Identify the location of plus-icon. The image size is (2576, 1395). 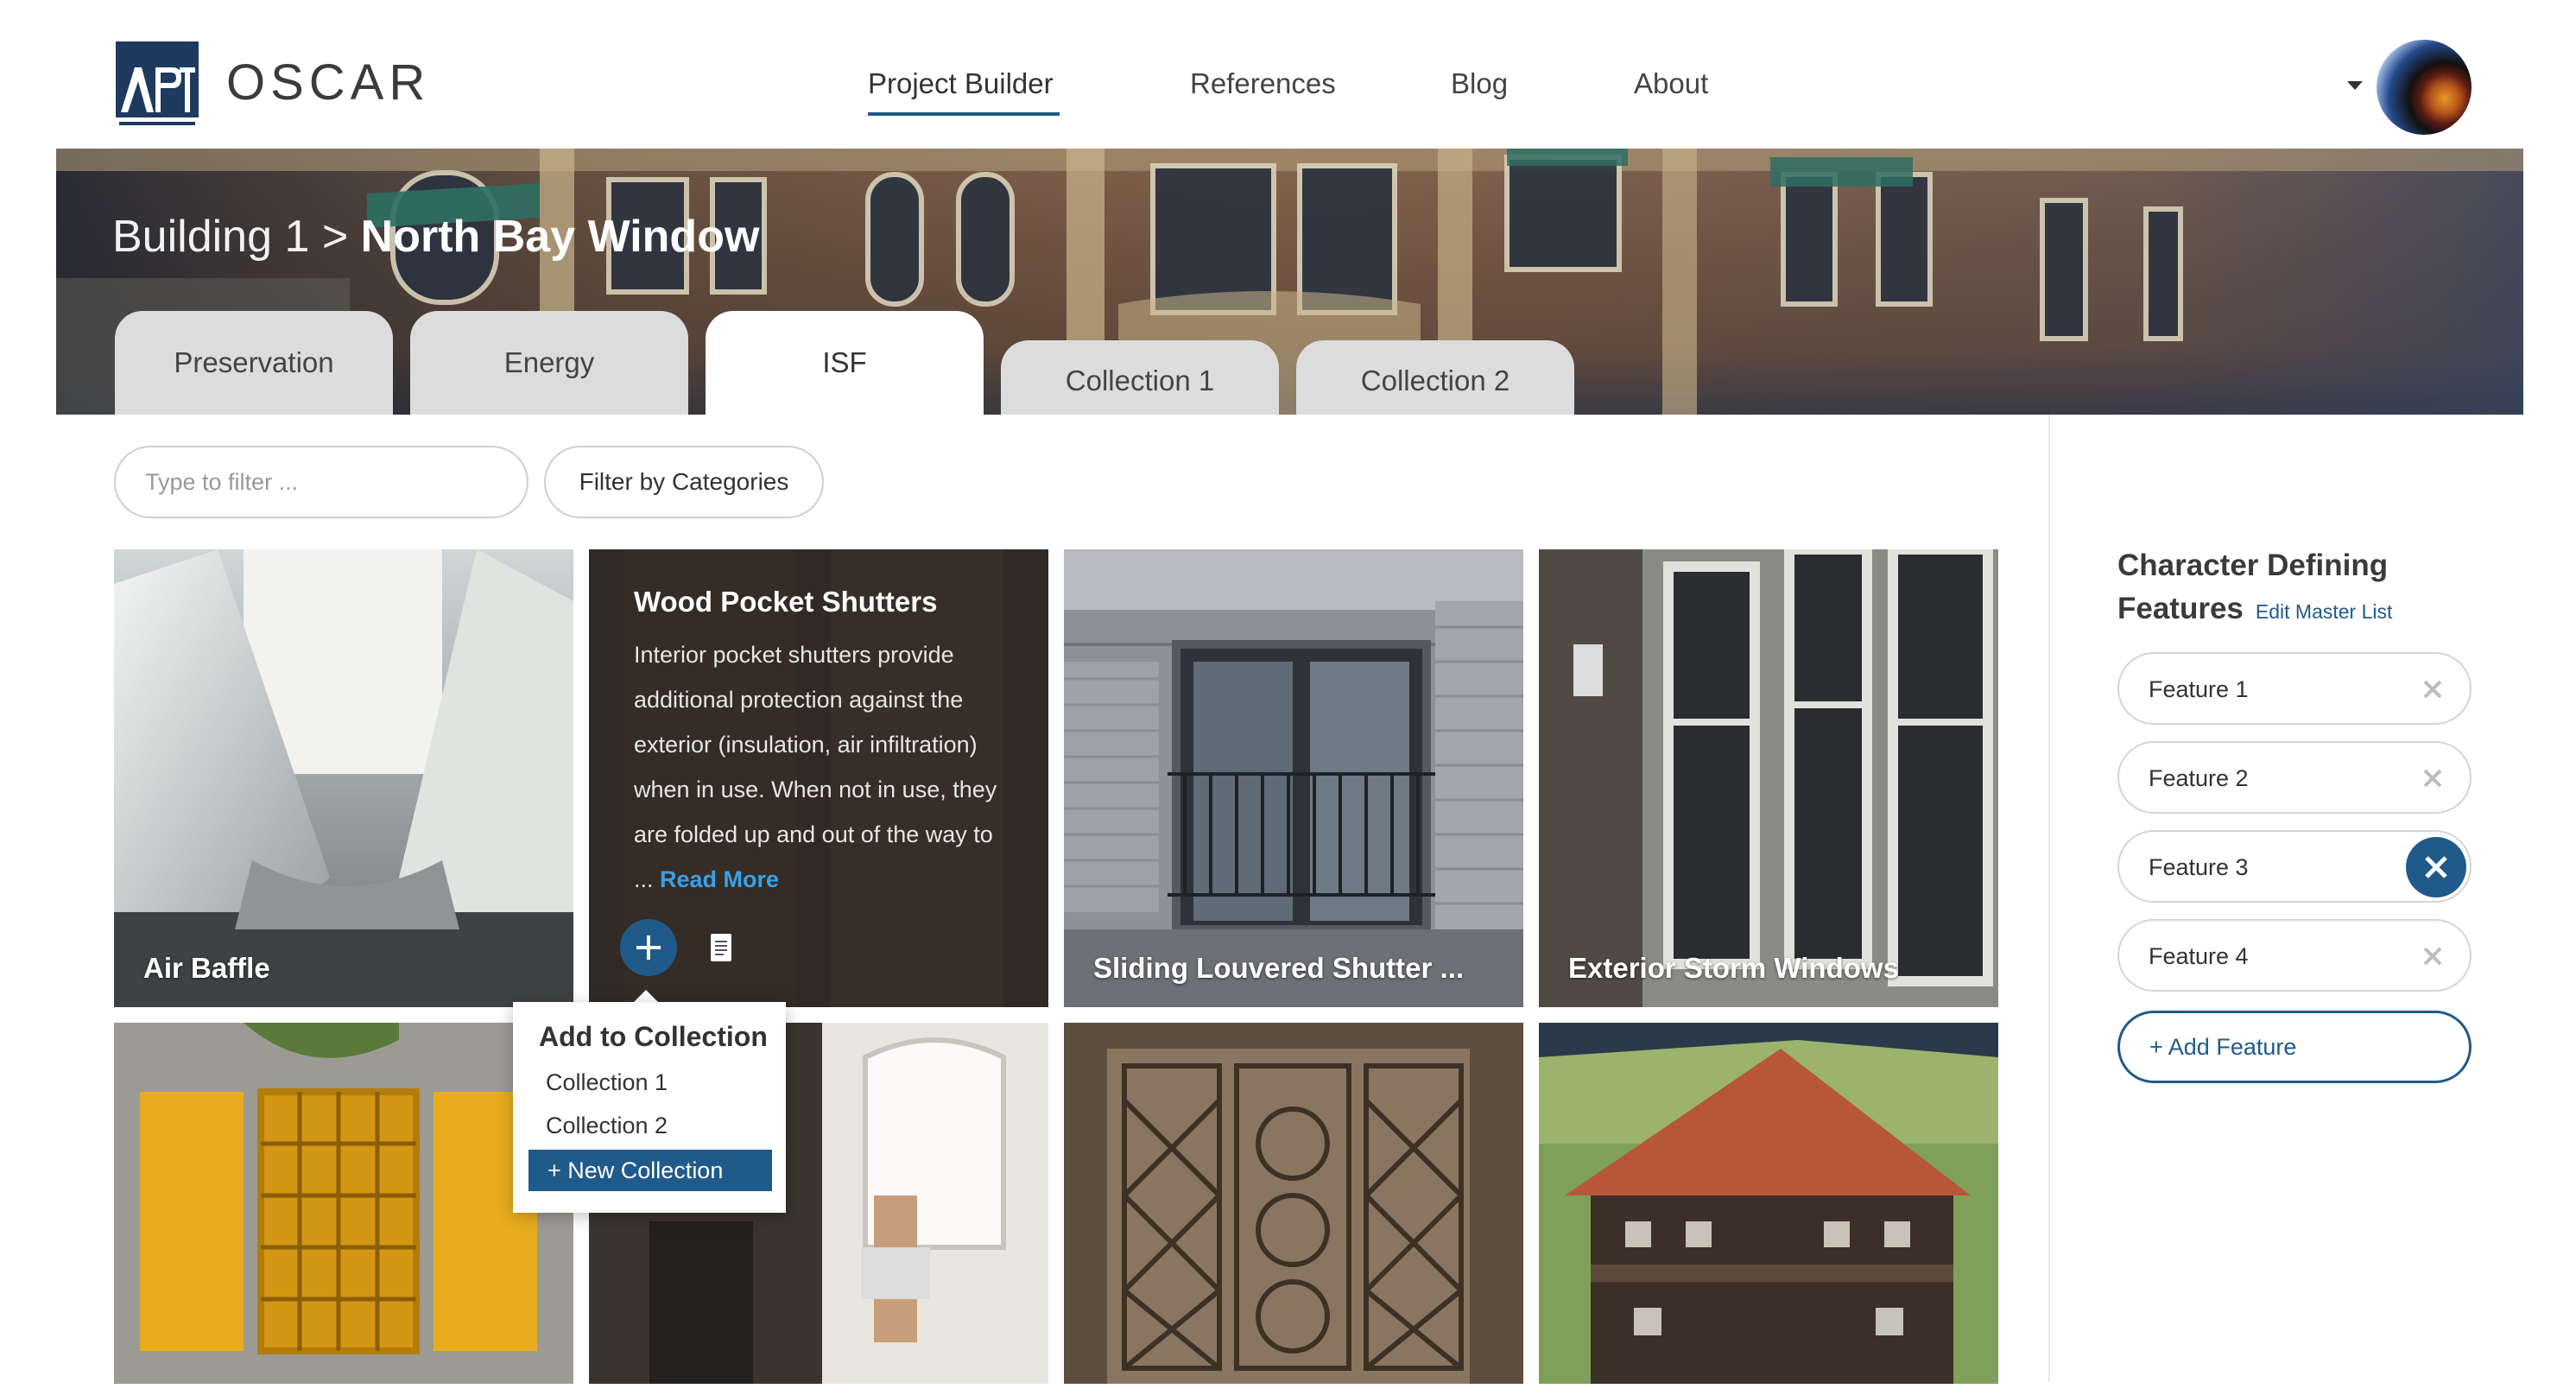
(648, 947).